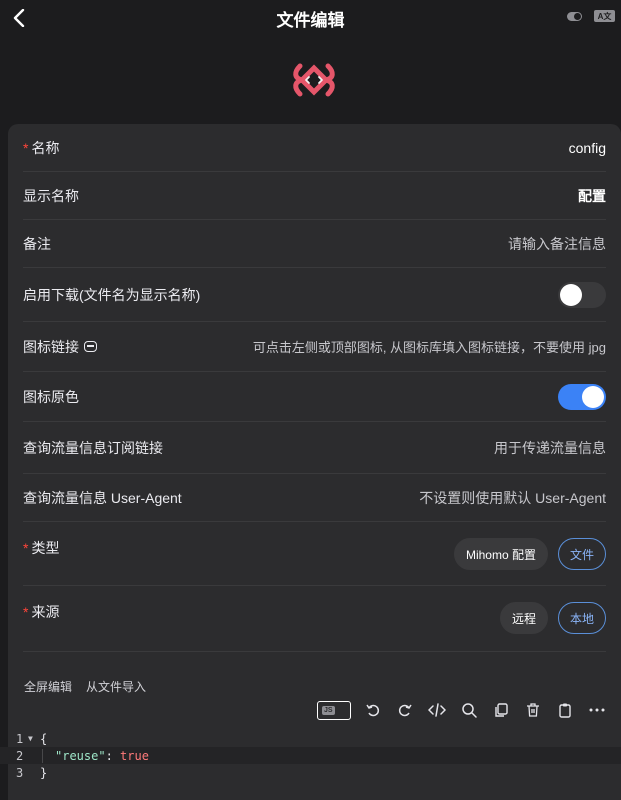 The width and height of the screenshot is (621, 800). What do you see at coordinates (90, 346) in the screenshot?
I see `icon-library-icon` at bounding box center [90, 346].